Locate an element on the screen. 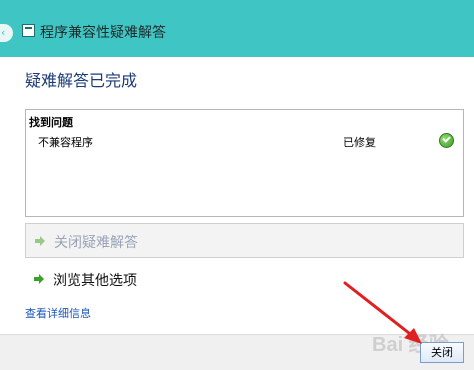  browse-other-options-option: 浏览其他选项 is located at coordinates (243, 278).